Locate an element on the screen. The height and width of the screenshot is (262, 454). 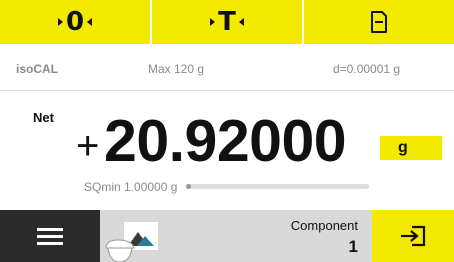
weighing-application-icon is located at coordinates (136, 240).